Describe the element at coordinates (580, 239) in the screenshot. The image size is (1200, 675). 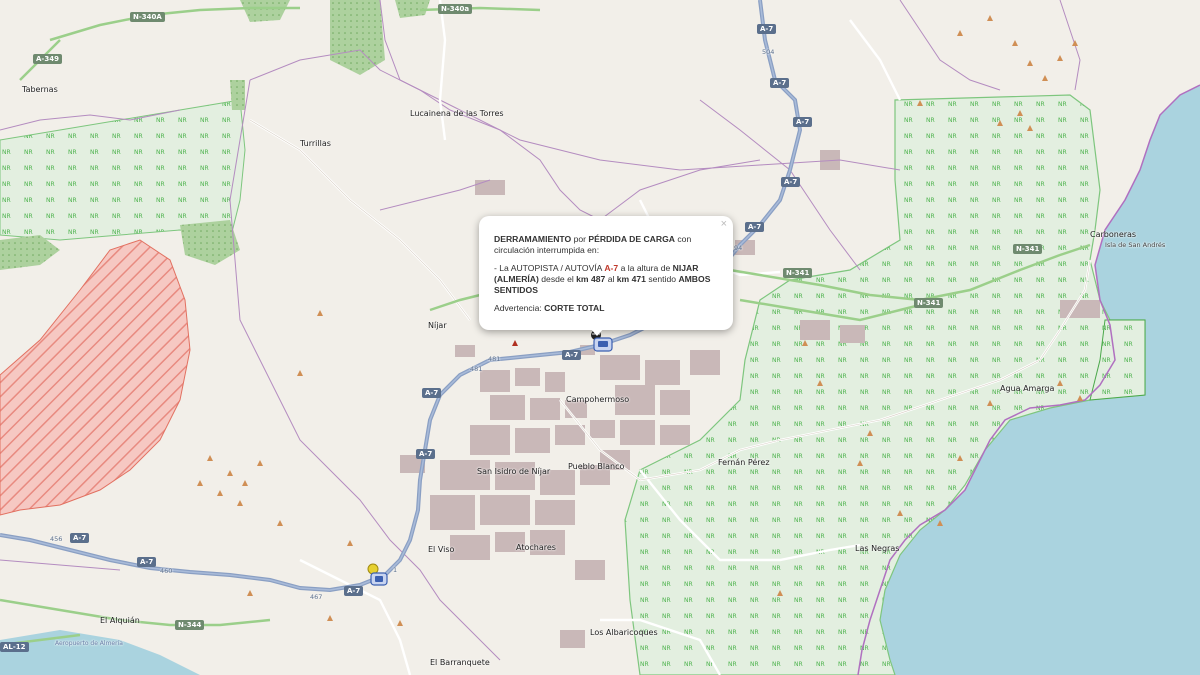
I see `incident-text: por` at that location.